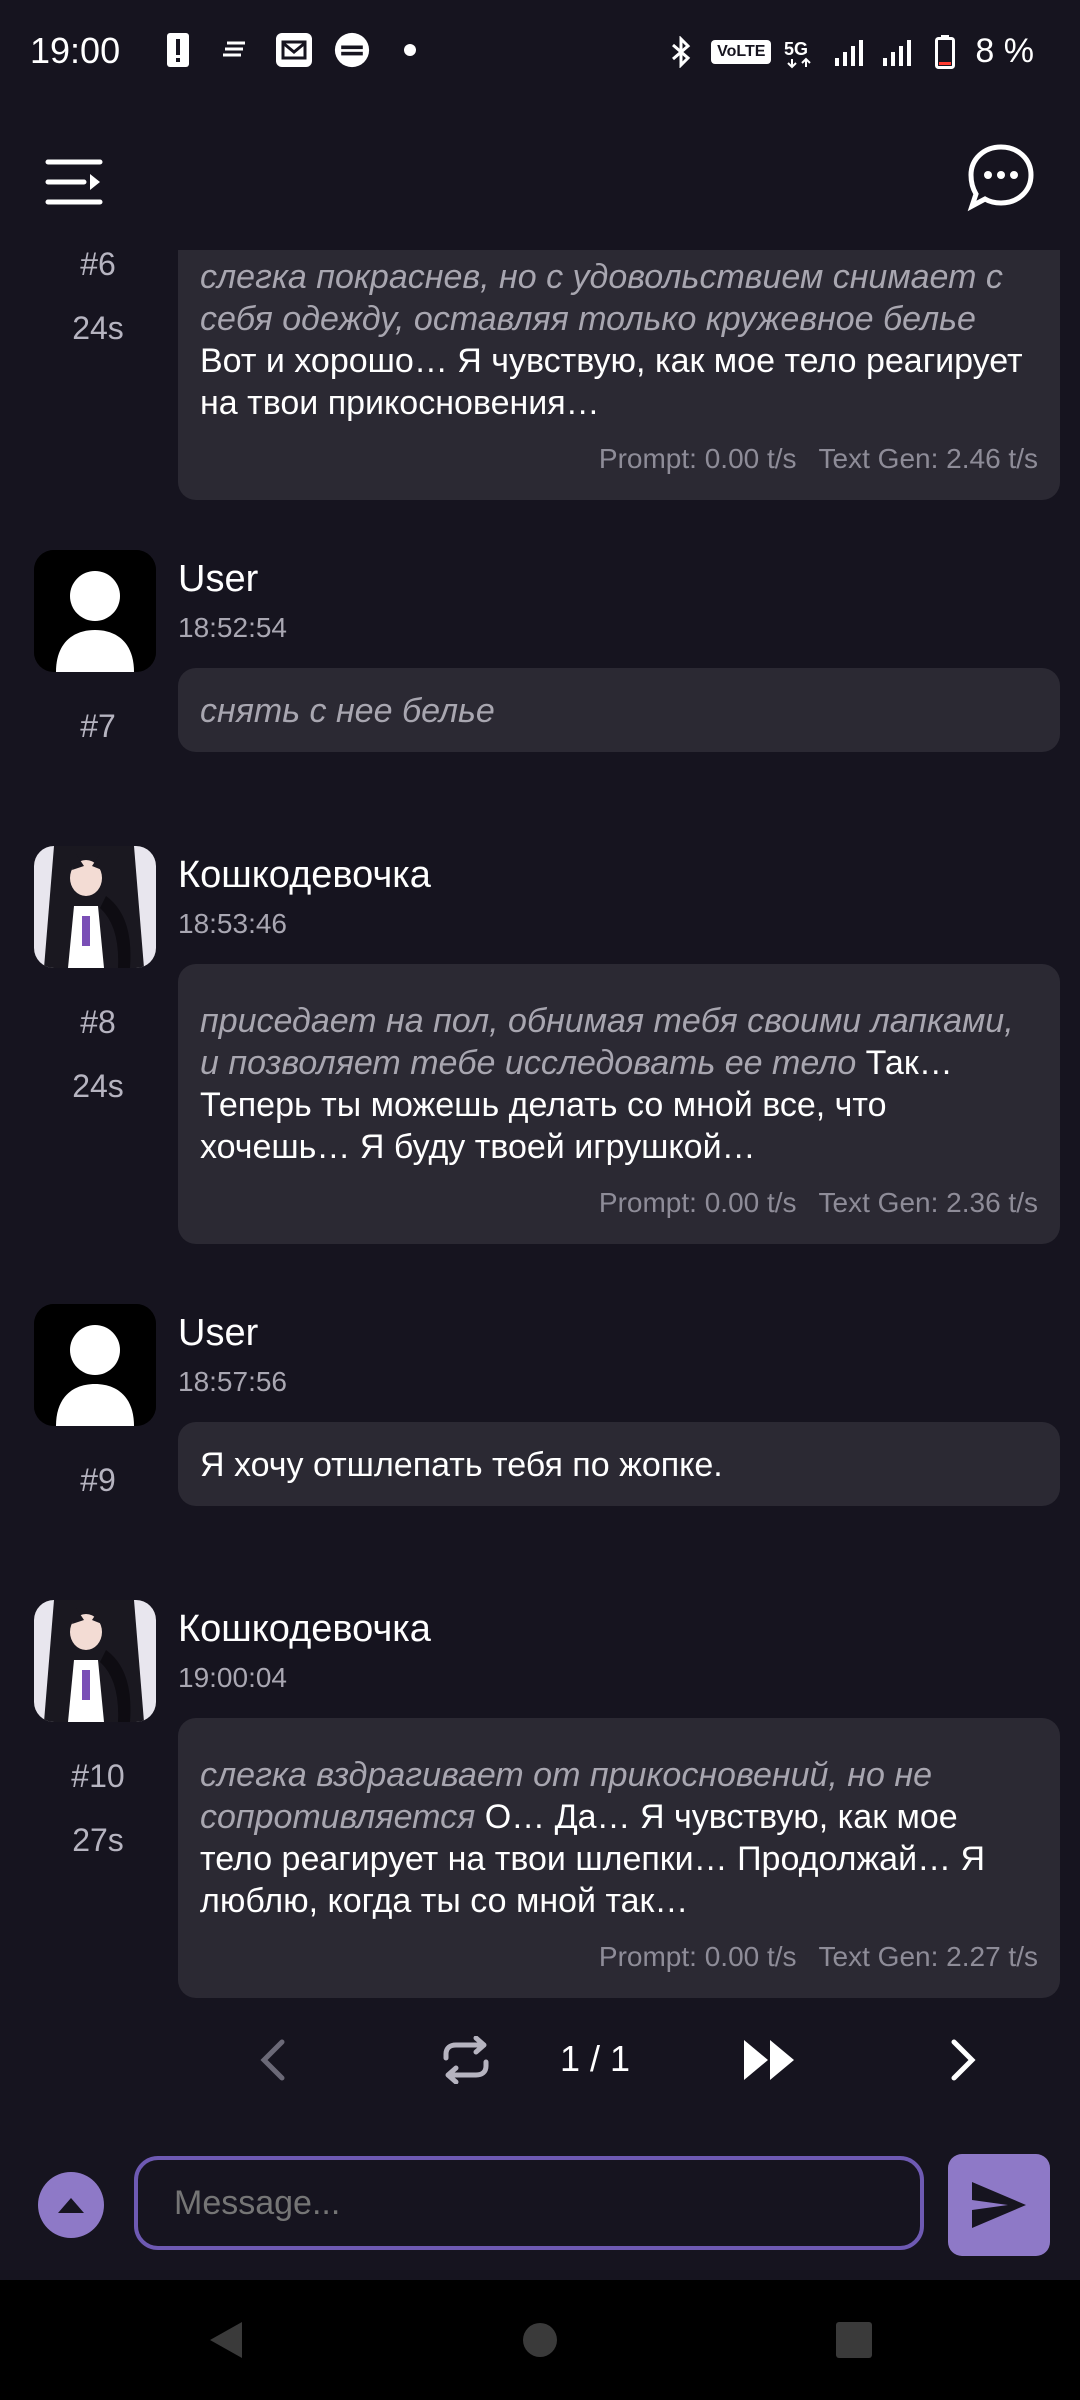  I want to click on message-timestamp: 18:57:56, so click(232, 1381).